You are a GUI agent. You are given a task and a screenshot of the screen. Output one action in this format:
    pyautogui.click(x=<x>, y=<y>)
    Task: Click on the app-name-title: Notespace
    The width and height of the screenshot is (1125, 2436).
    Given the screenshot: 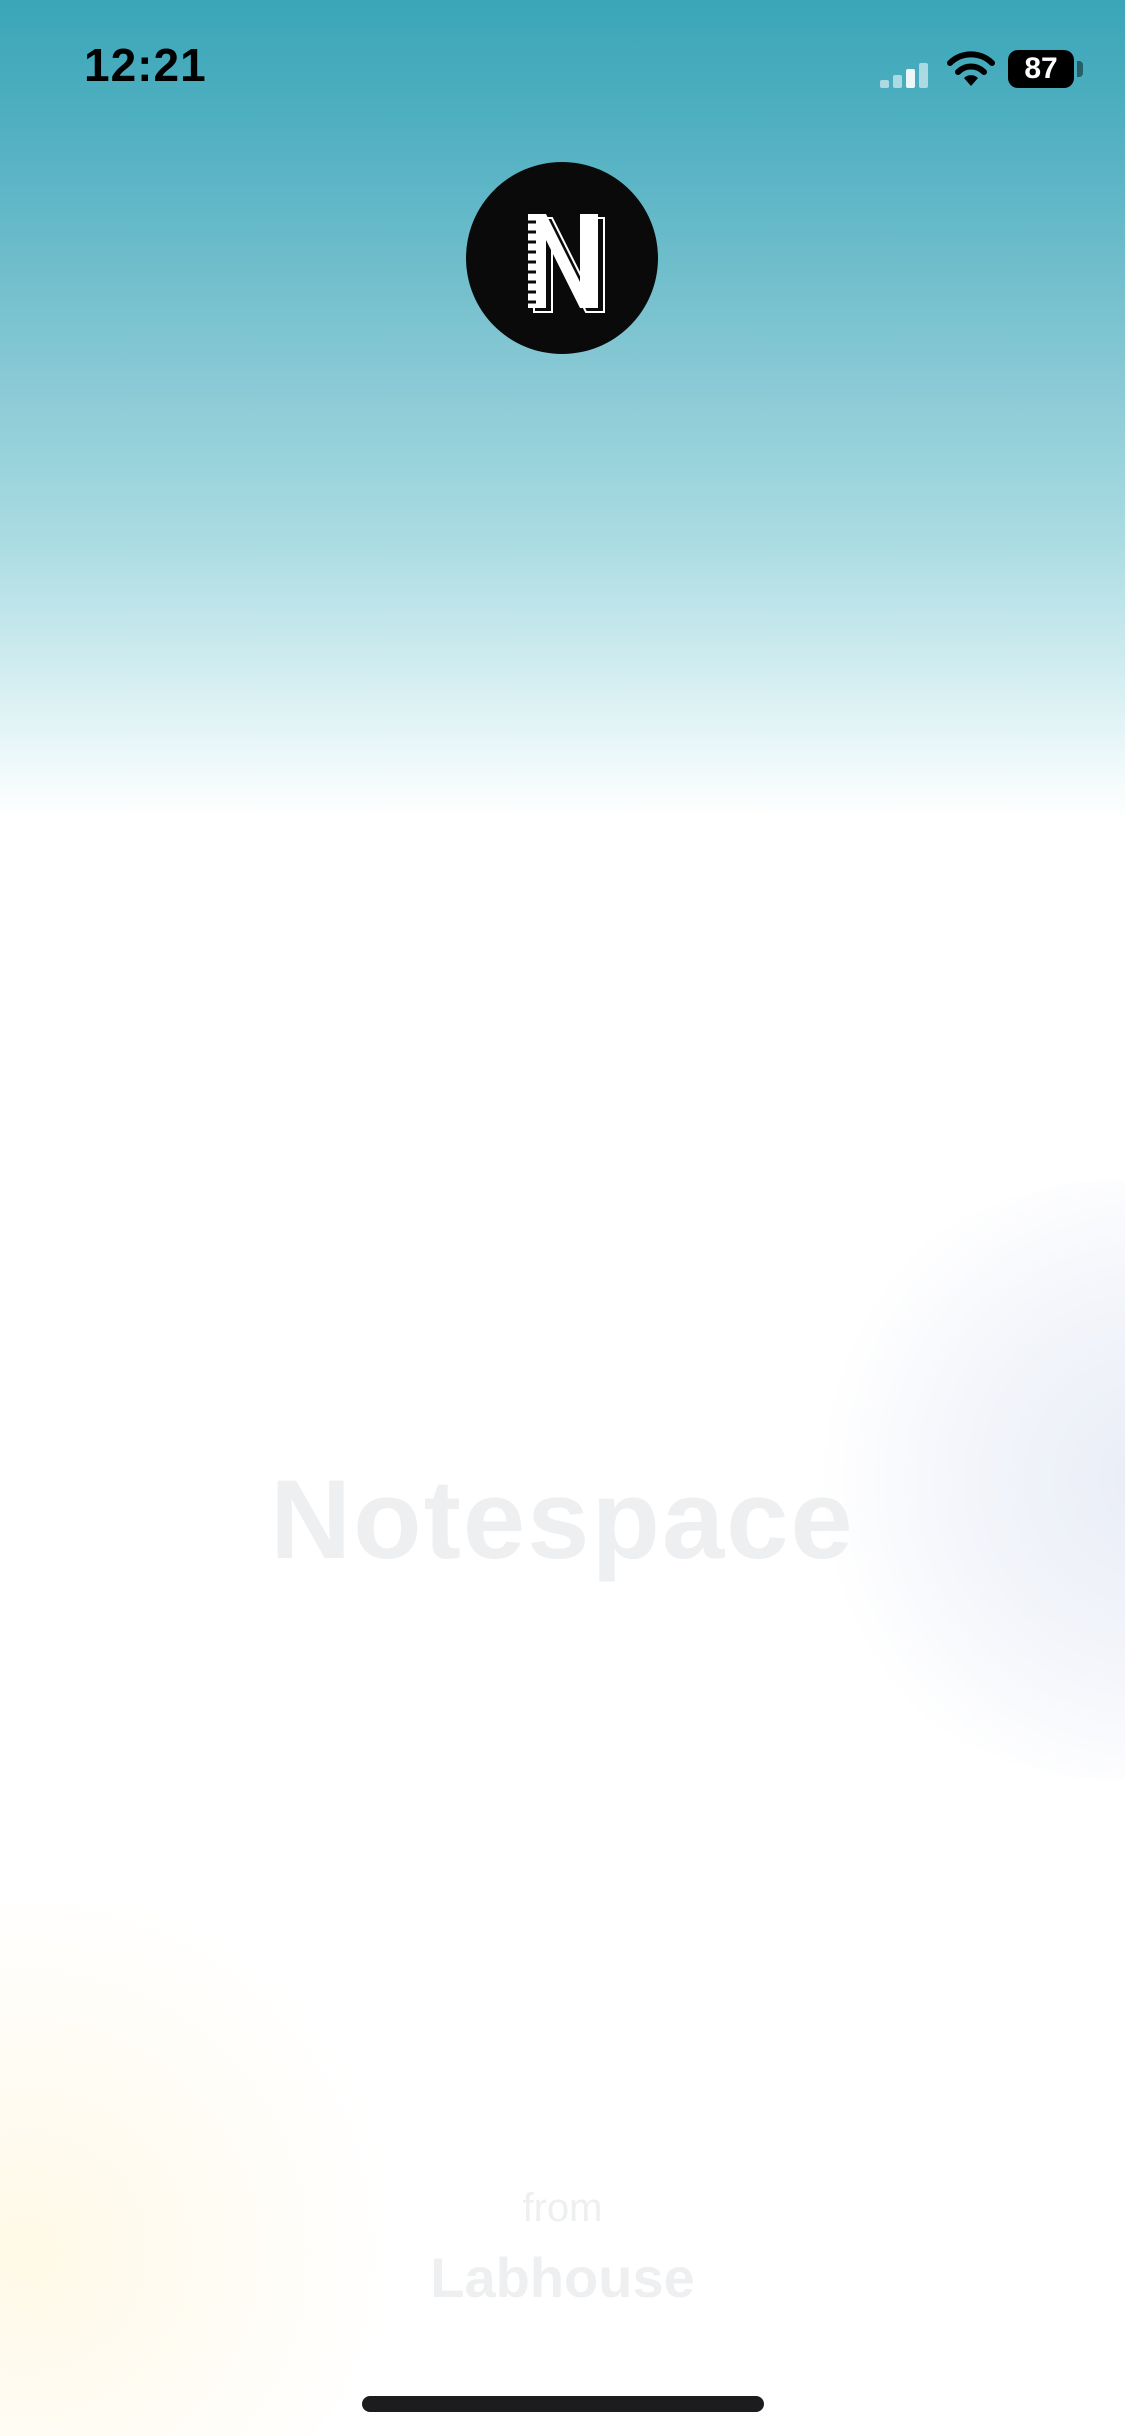 What is the action you would take?
    pyautogui.click(x=562, y=1519)
    